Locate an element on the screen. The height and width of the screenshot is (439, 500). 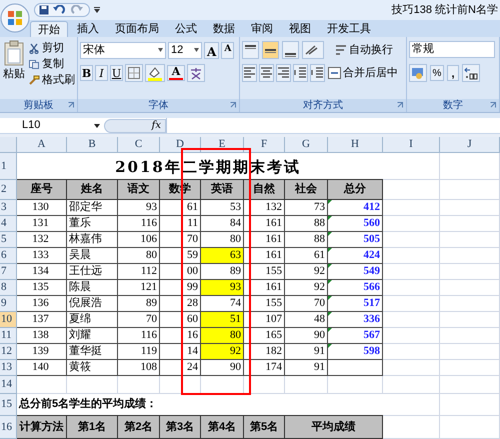
row-header: 16 is located at coordinates (8, 427).